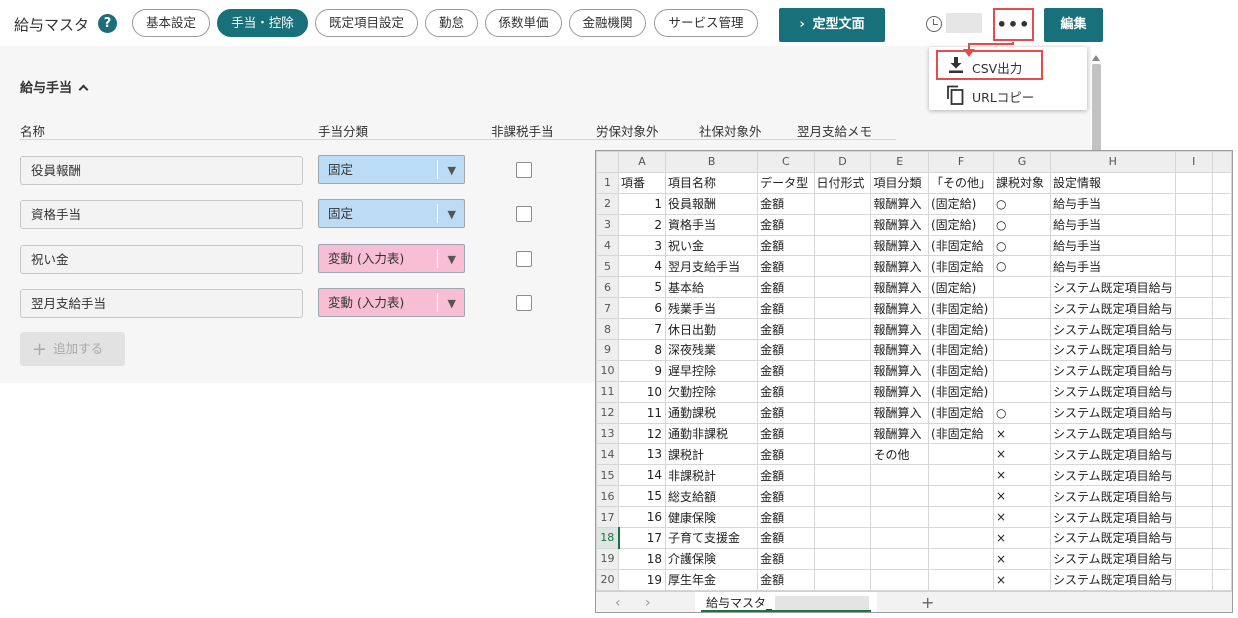  What do you see at coordinates (1006, 95) in the screenshot?
I see `menu-item-url-copy: URLコピー` at bounding box center [1006, 95].